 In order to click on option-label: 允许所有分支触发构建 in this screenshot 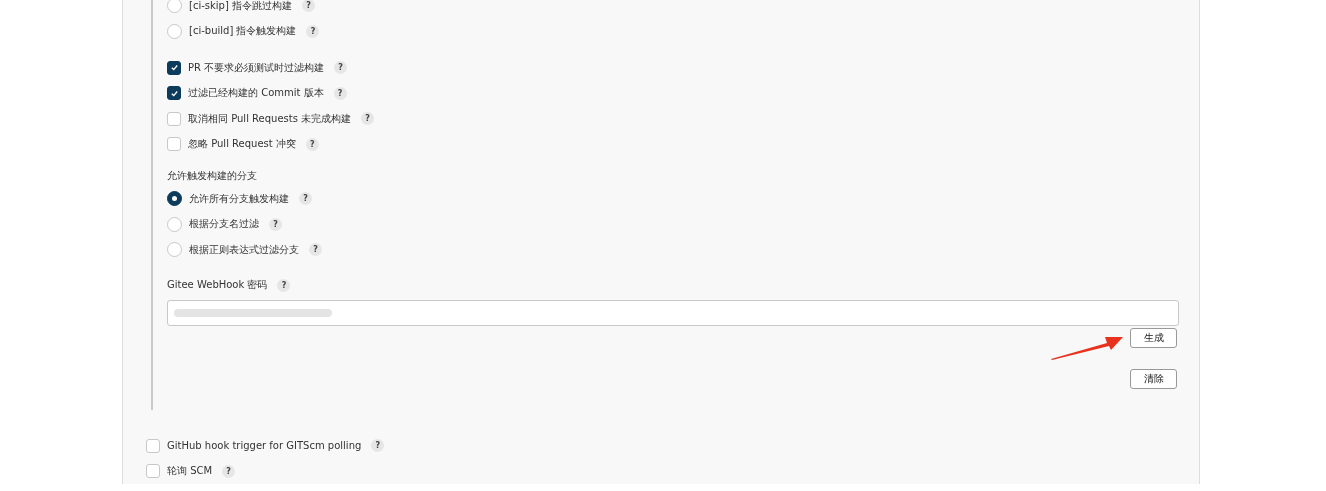, I will do `click(239, 198)`.